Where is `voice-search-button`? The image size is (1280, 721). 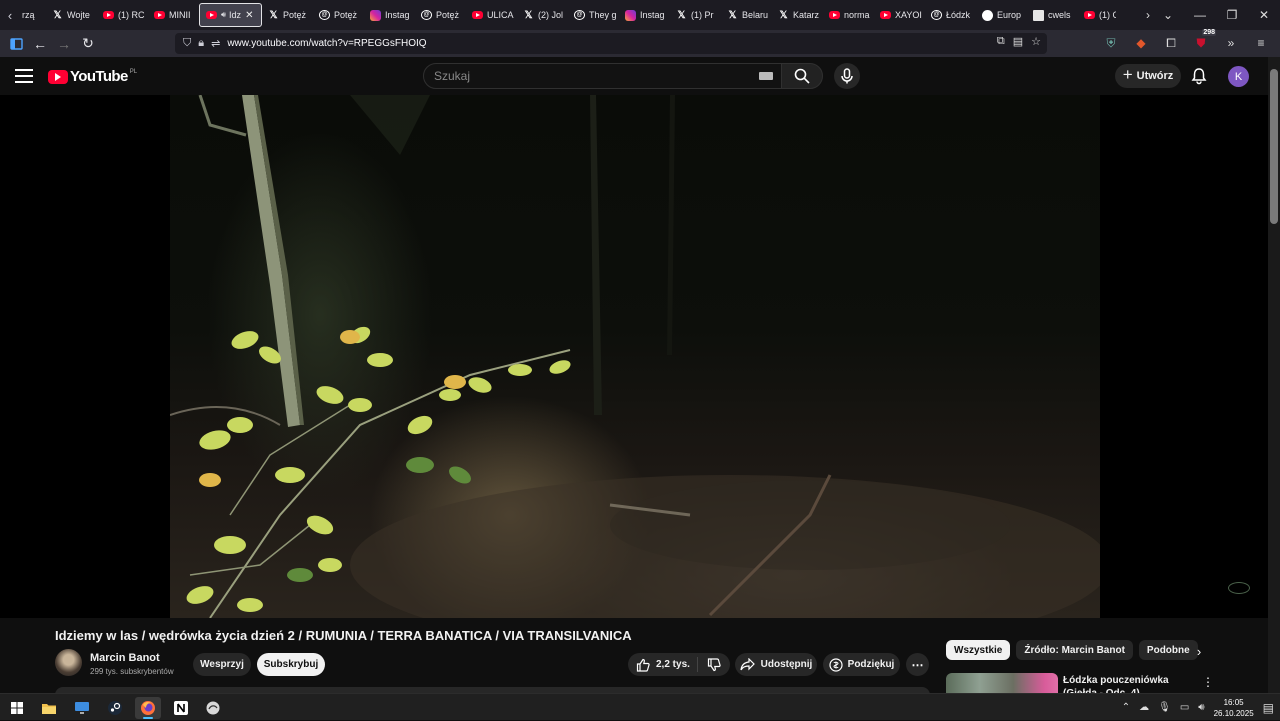
voice-search-button is located at coordinates (847, 76).